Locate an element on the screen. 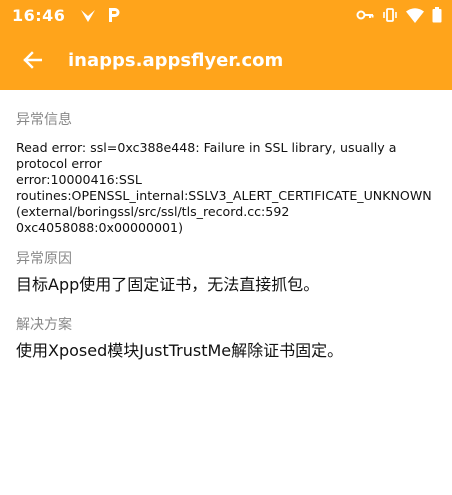  vibrate-icon is located at coordinates (390, 15).